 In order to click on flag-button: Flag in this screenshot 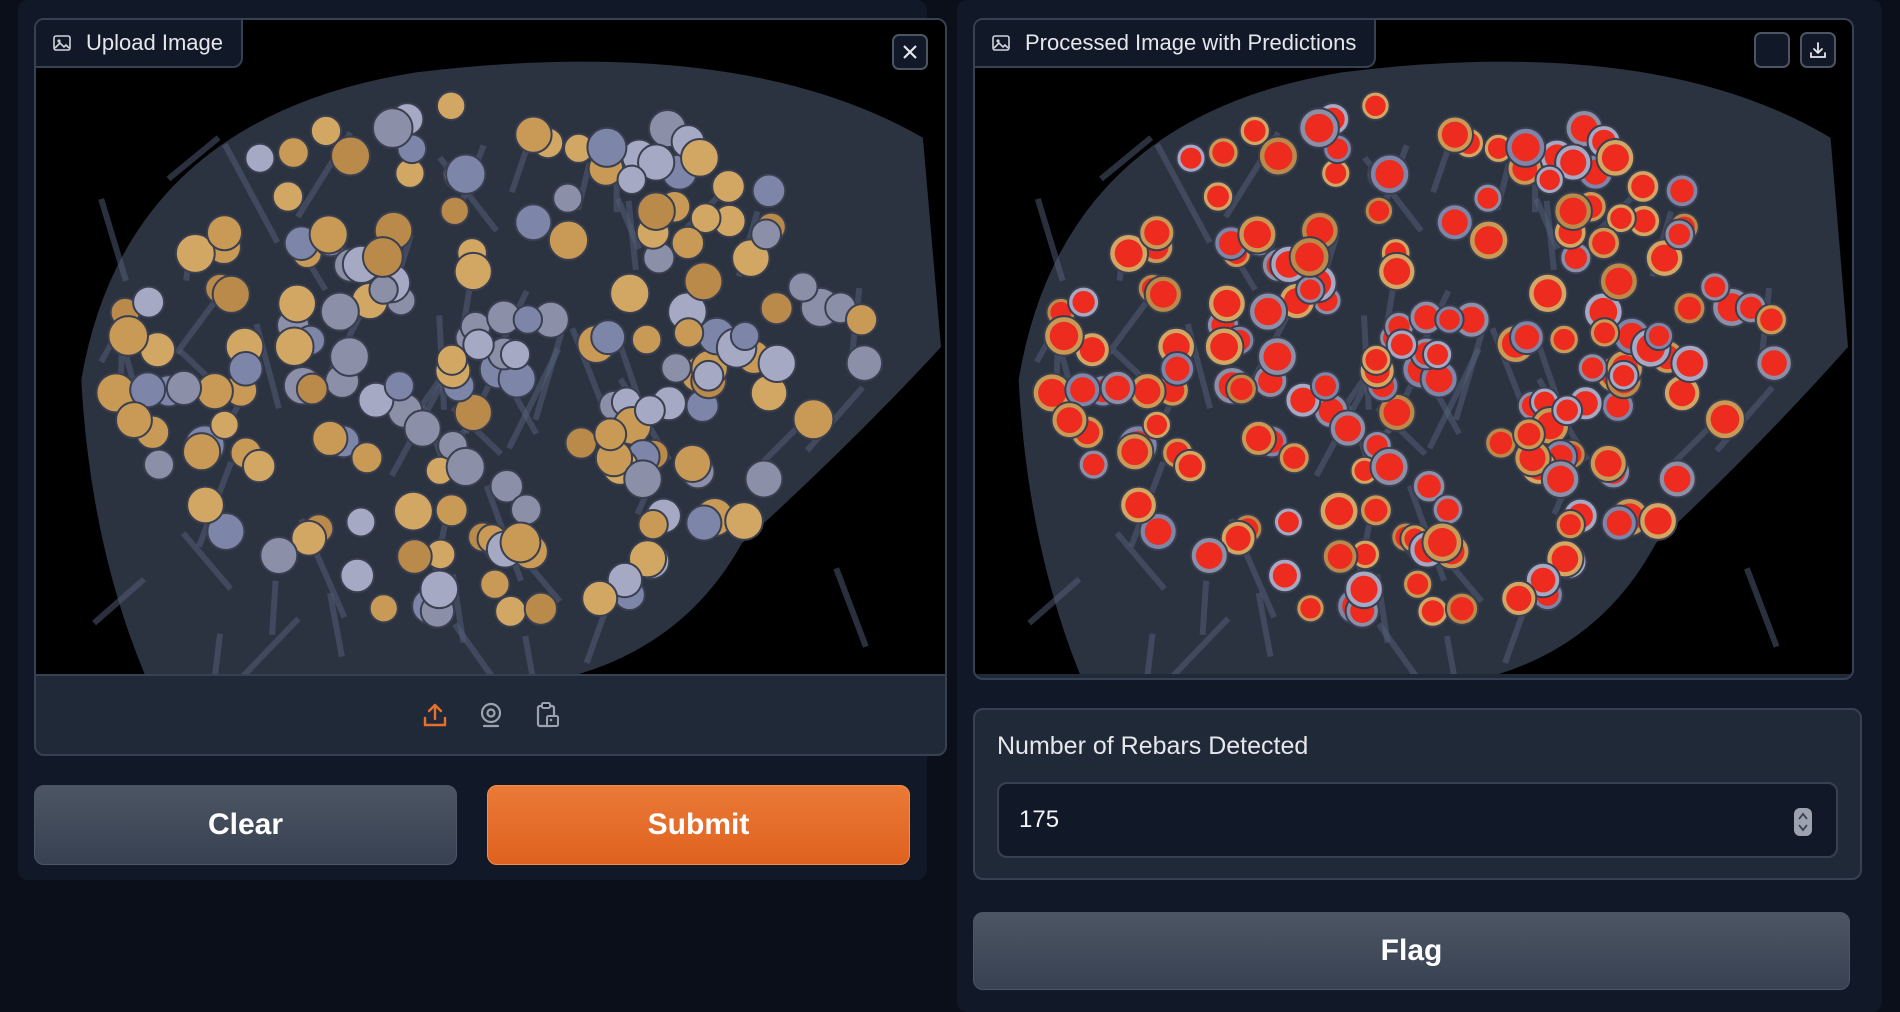, I will do `click(1411, 951)`.